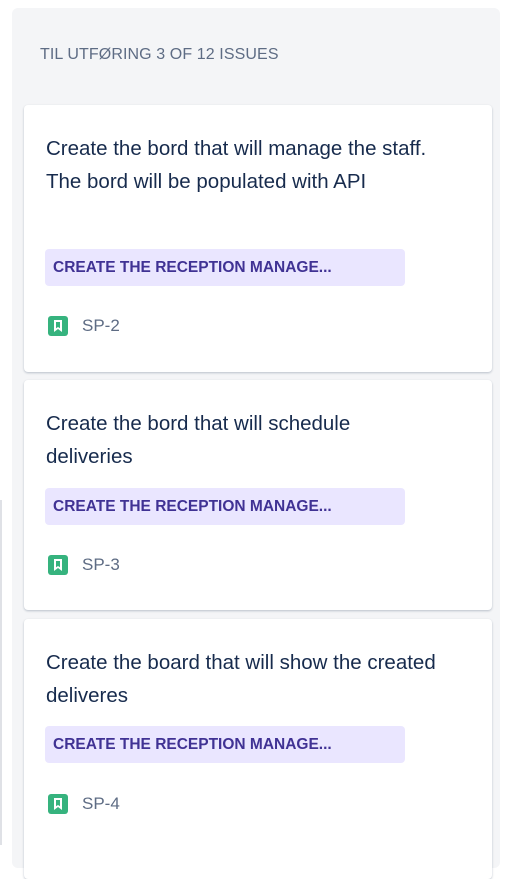  I want to click on issue-key: SP-3, so click(101, 565).